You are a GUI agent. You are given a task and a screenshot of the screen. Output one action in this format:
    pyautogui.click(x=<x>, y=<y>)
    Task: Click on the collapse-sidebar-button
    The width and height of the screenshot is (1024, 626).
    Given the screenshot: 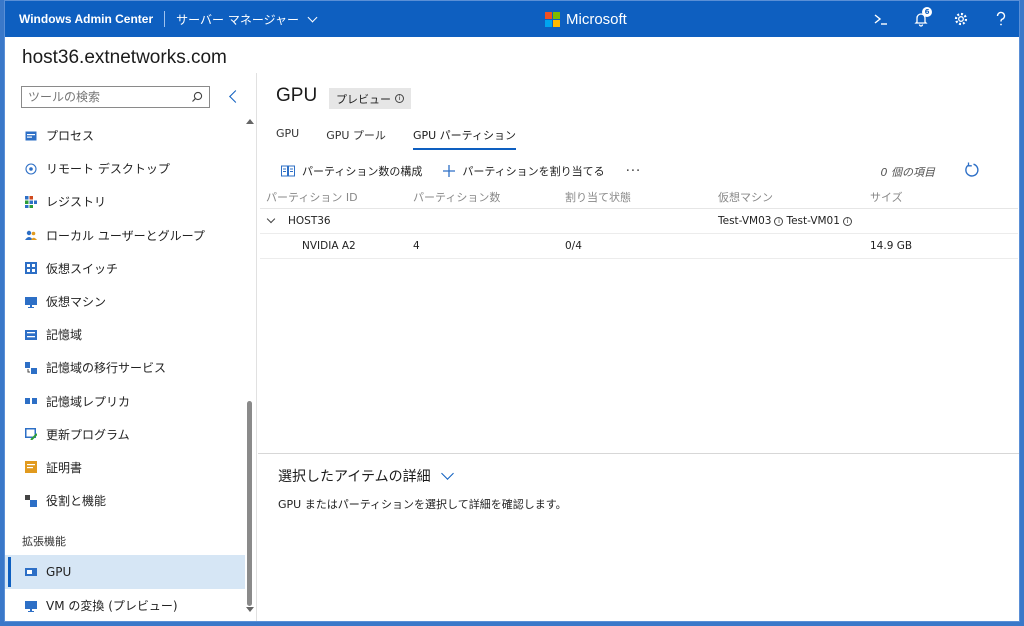 What is the action you would take?
    pyautogui.click(x=234, y=97)
    